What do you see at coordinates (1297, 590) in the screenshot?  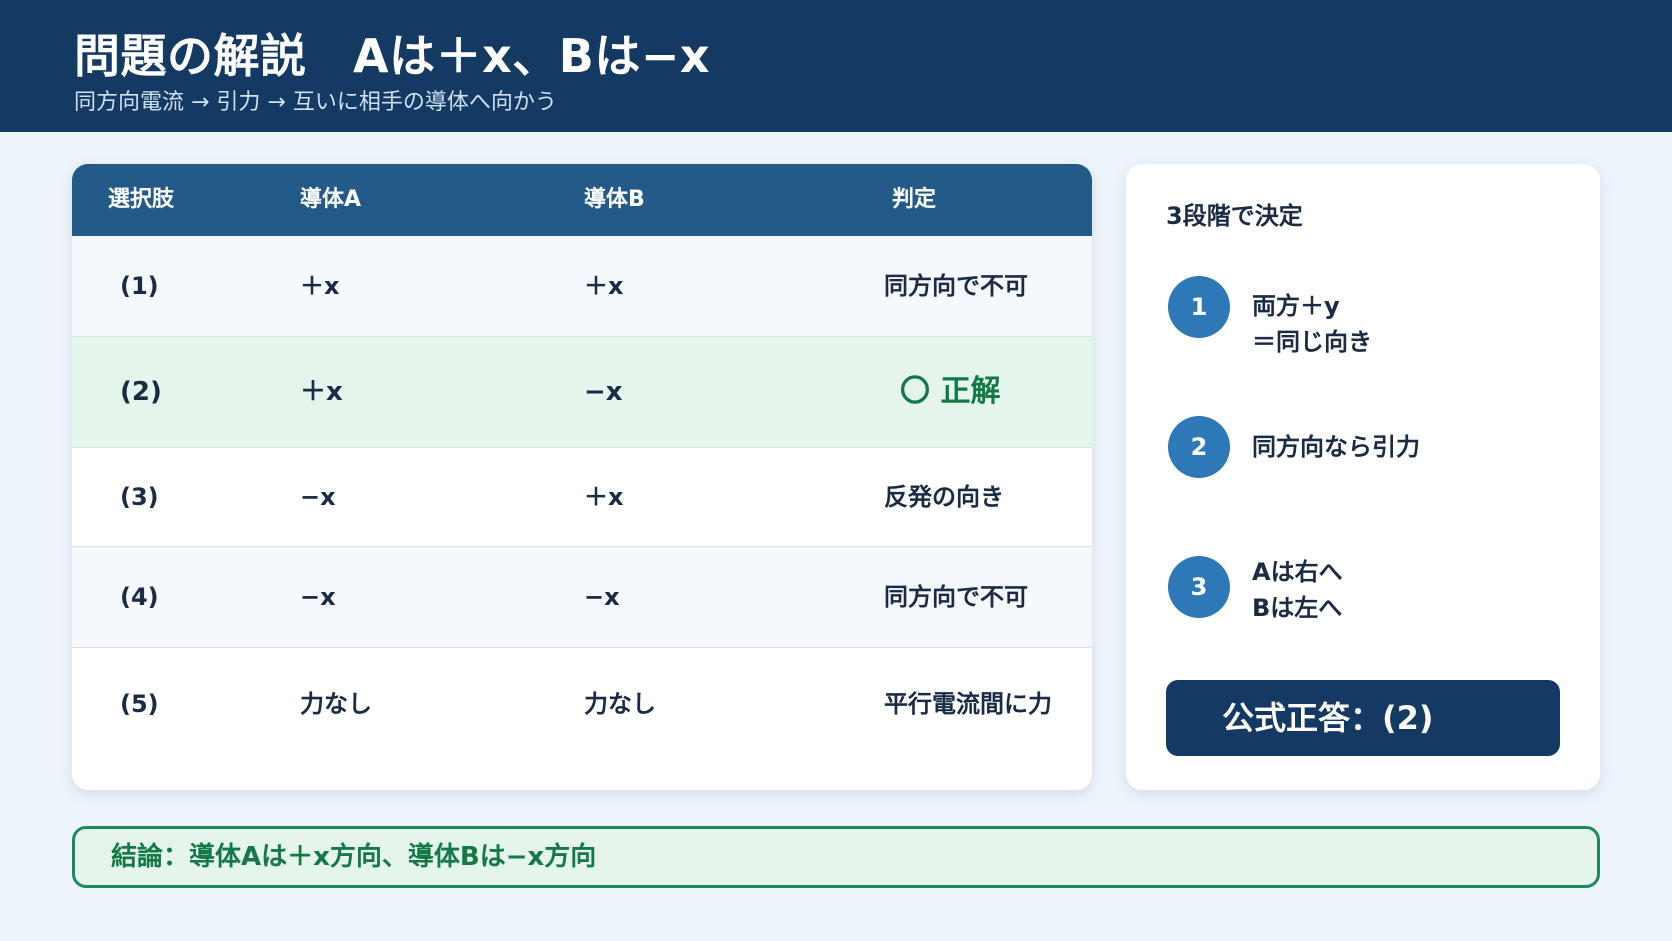 I see `step-text-3: Aは右へ Bは左へ` at bounding box center [1297, 590].